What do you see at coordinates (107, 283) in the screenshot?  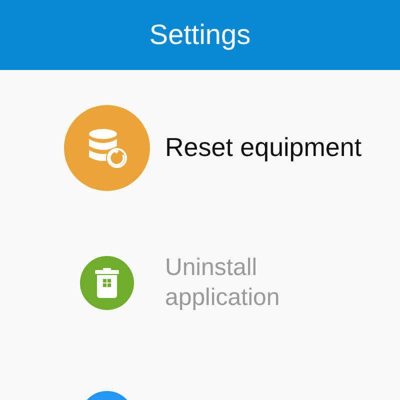 I see `trash-icon` at bounding box center [107, 283].